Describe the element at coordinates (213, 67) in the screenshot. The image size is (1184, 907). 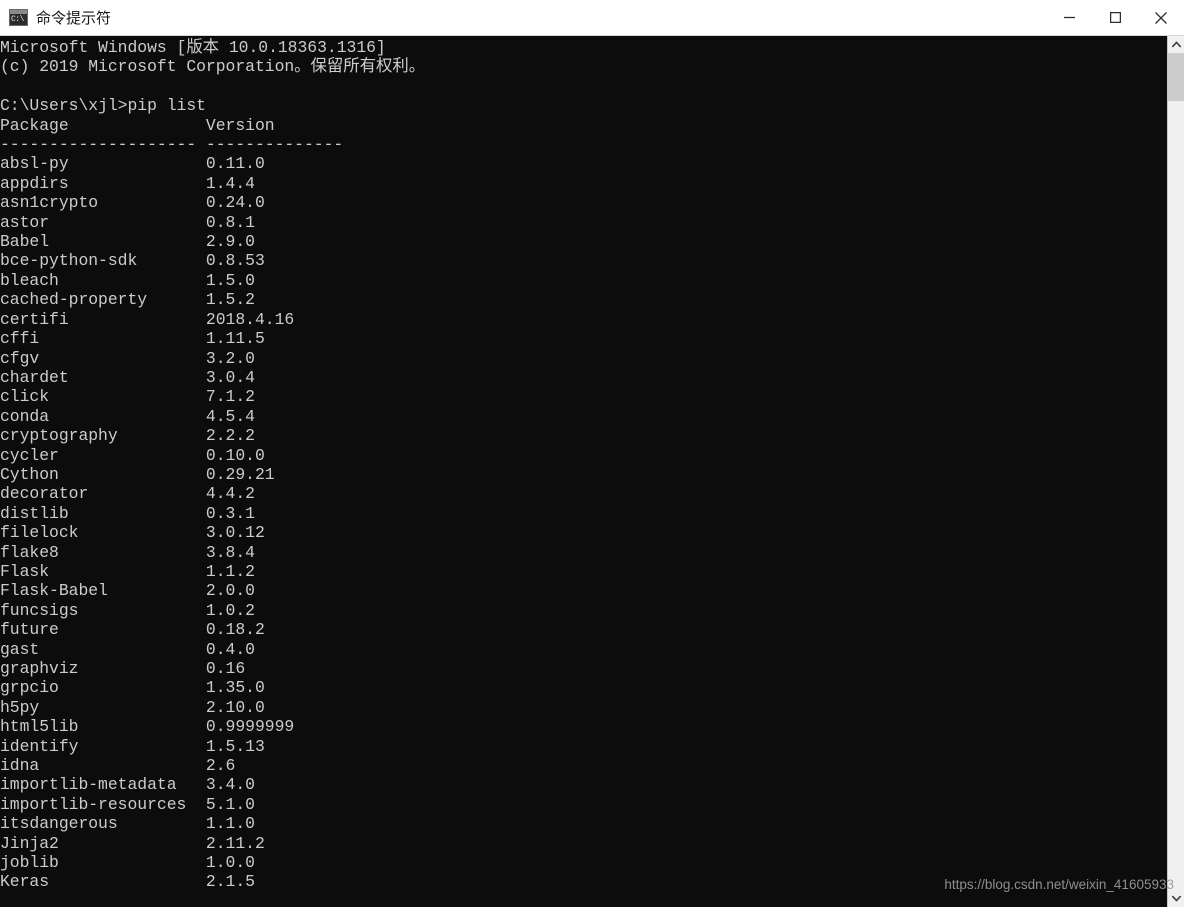
I see `console-banner-line: (c) 2019 Microsoft Corporation。保留所有权利。` at that location.